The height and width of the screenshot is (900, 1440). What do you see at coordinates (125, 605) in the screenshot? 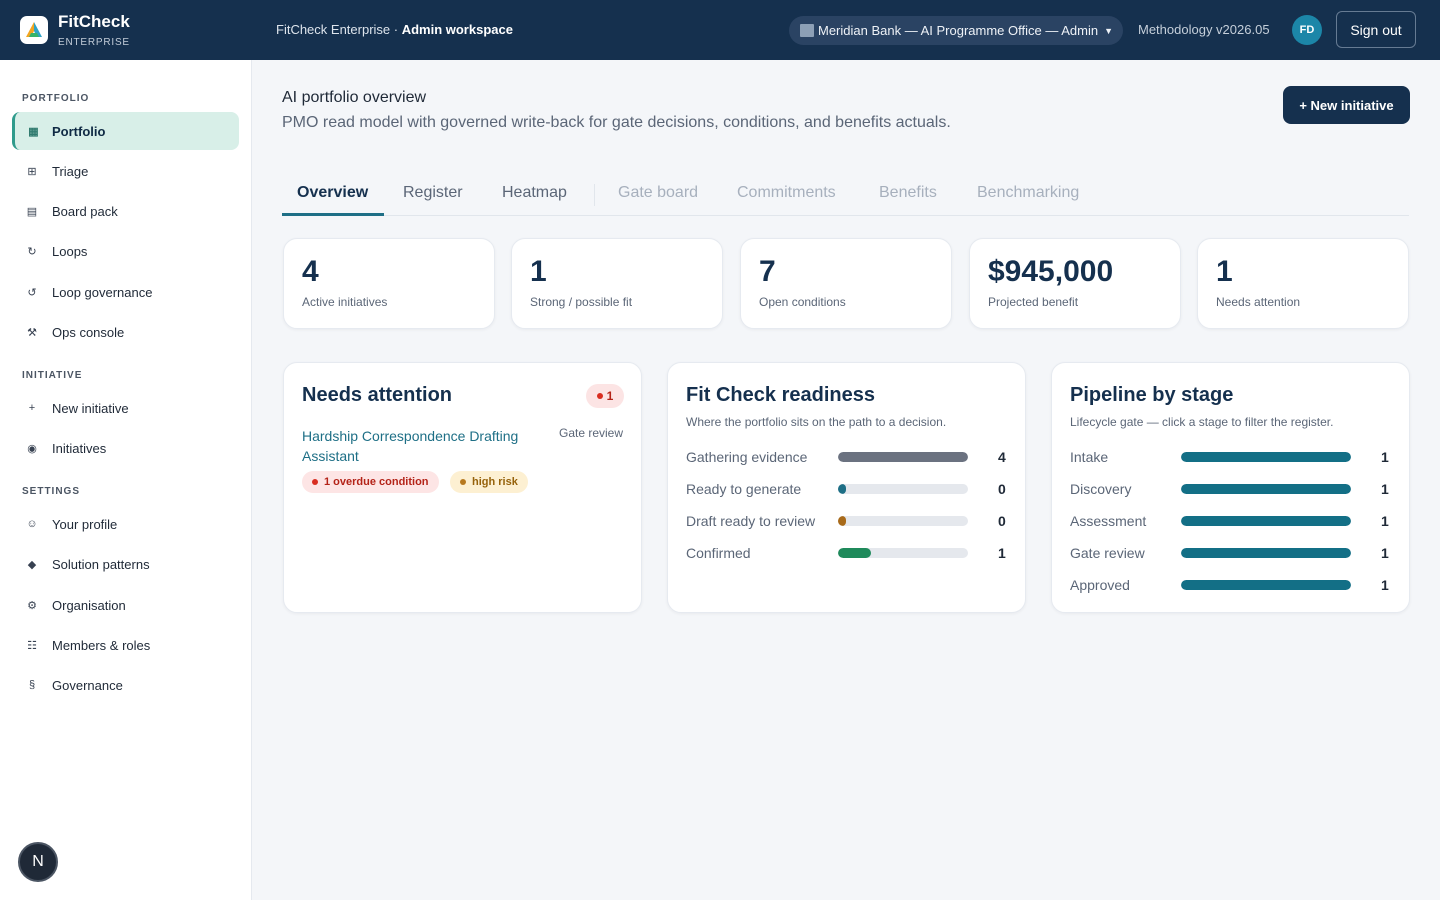
I see `sidebar-item-organisation: ⚙ Organisation` at bounding box center [125, 605].